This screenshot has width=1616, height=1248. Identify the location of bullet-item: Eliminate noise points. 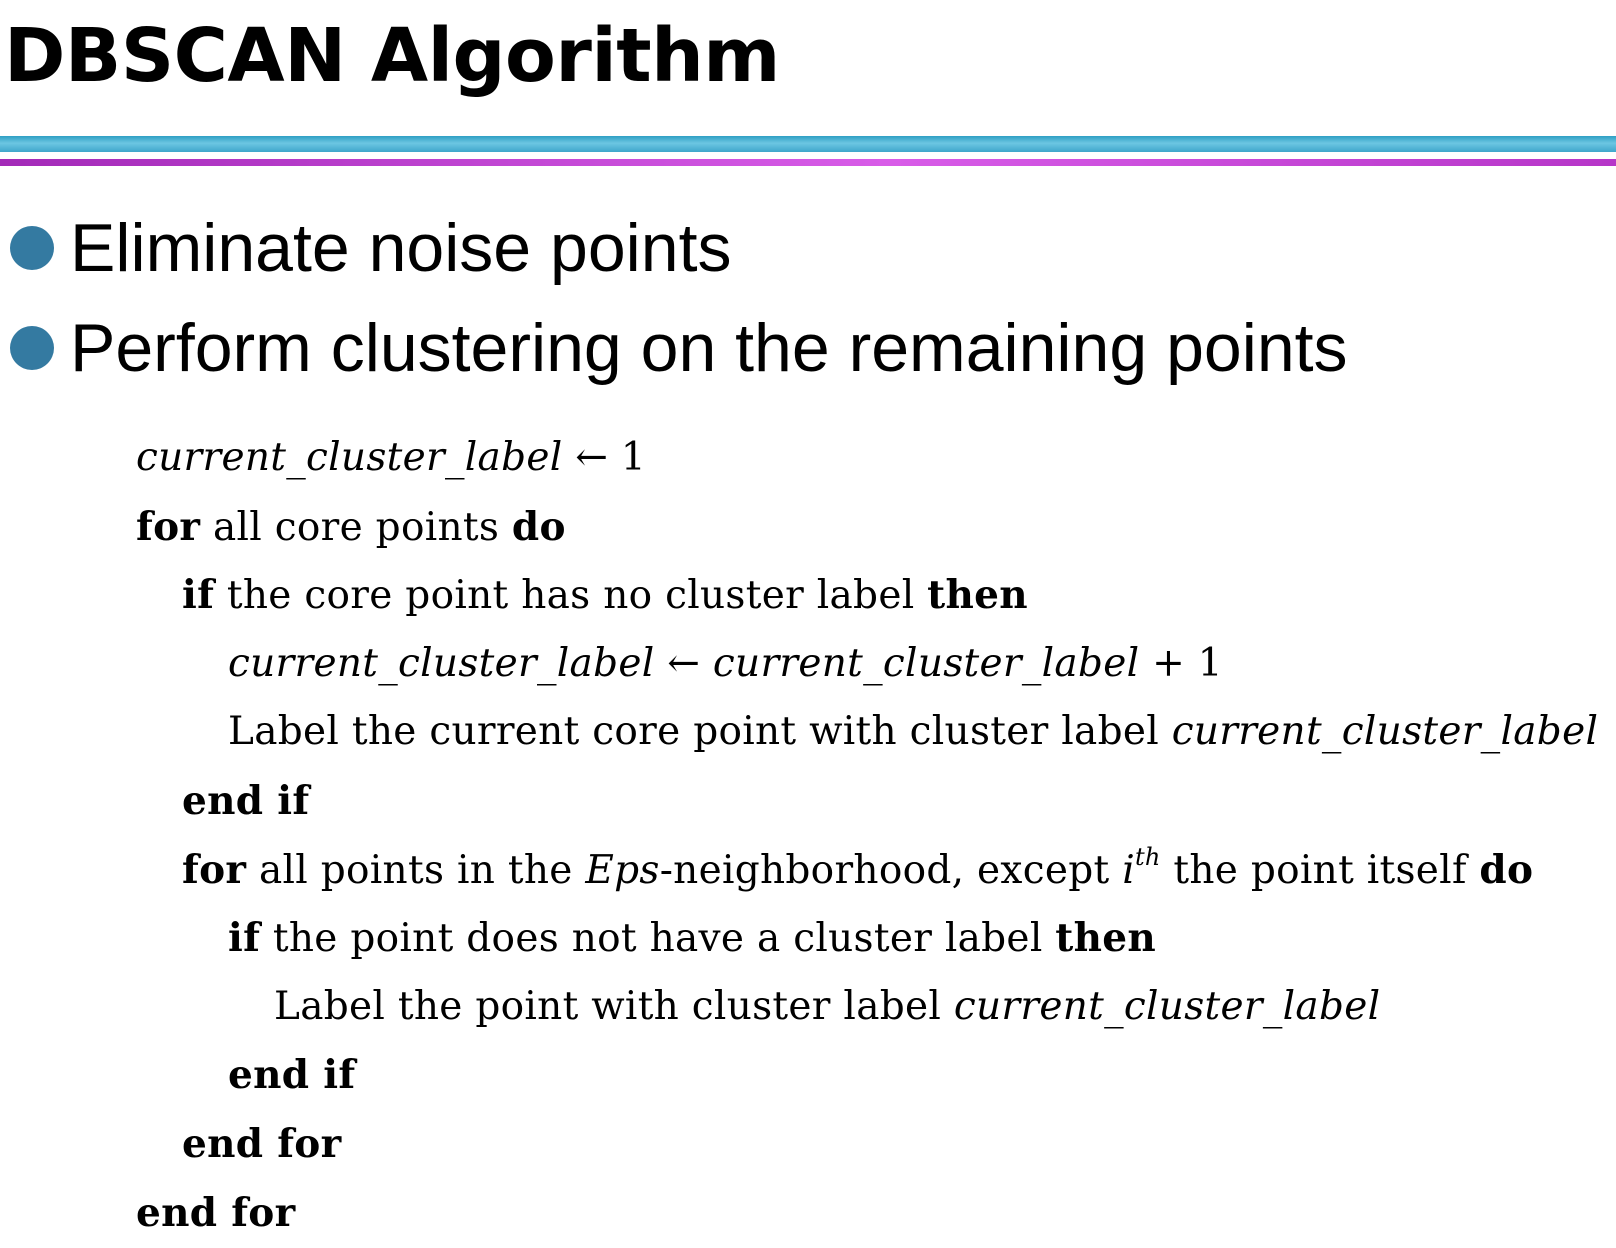
(370, 248).